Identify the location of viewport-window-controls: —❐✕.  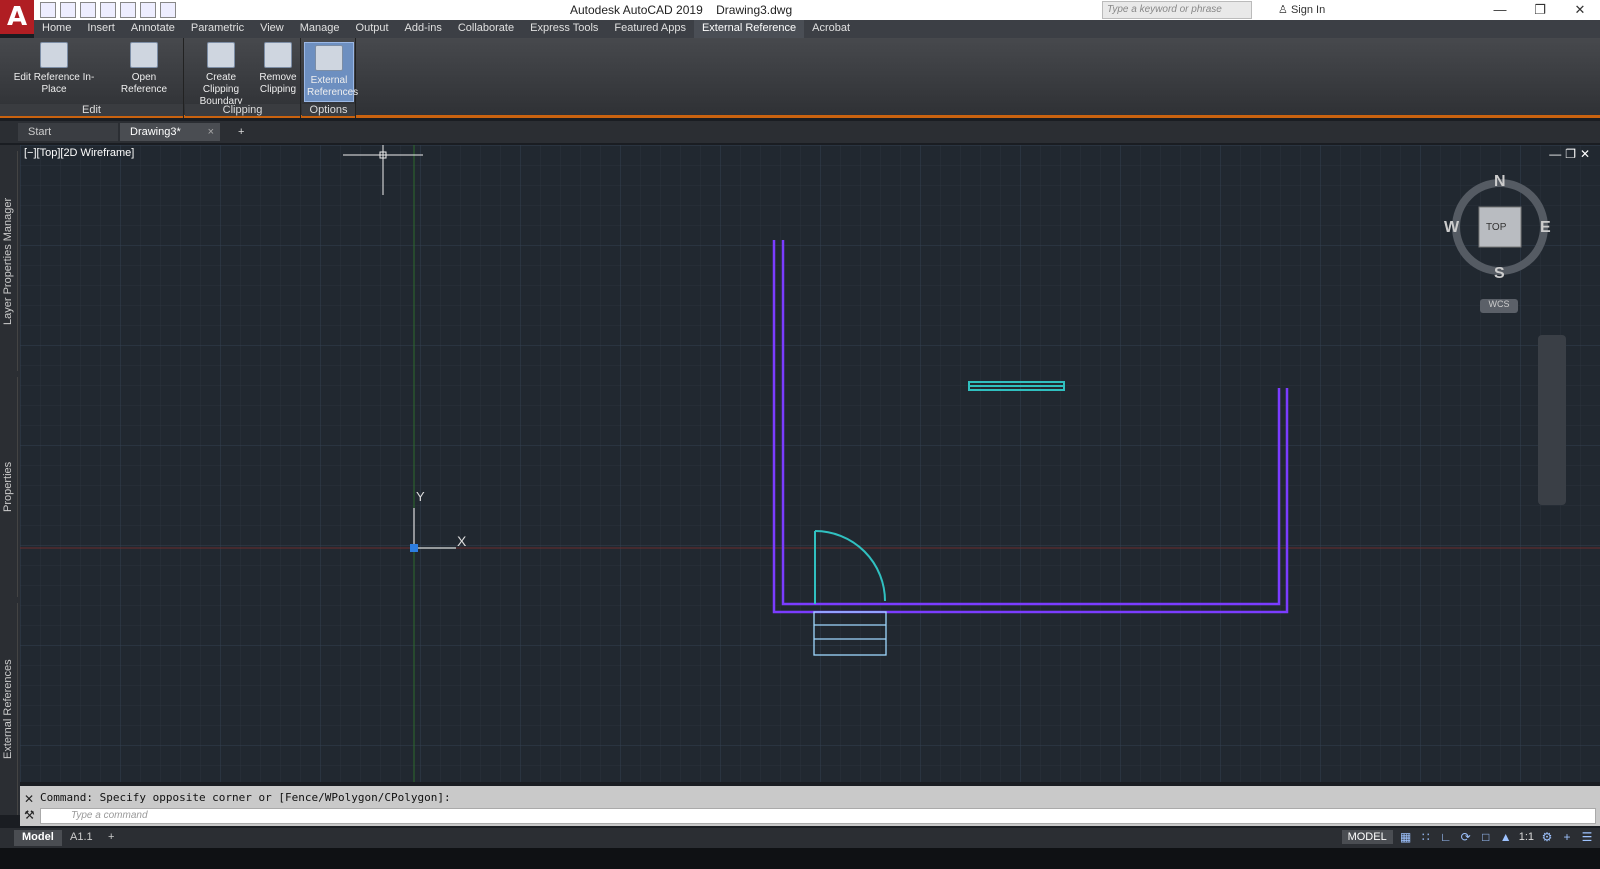
(1571, 154).